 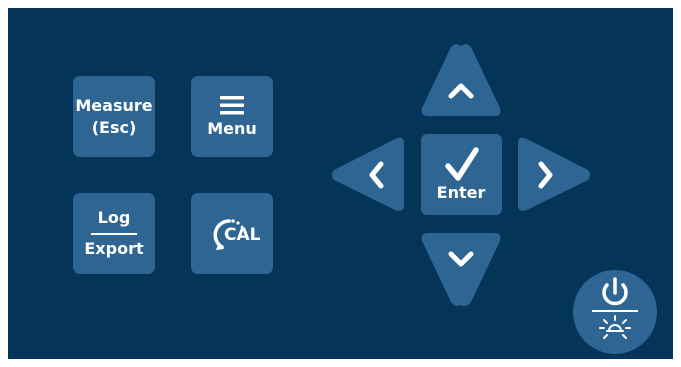 I want to click on enter-label: Enter, so click(x=461, y=192).